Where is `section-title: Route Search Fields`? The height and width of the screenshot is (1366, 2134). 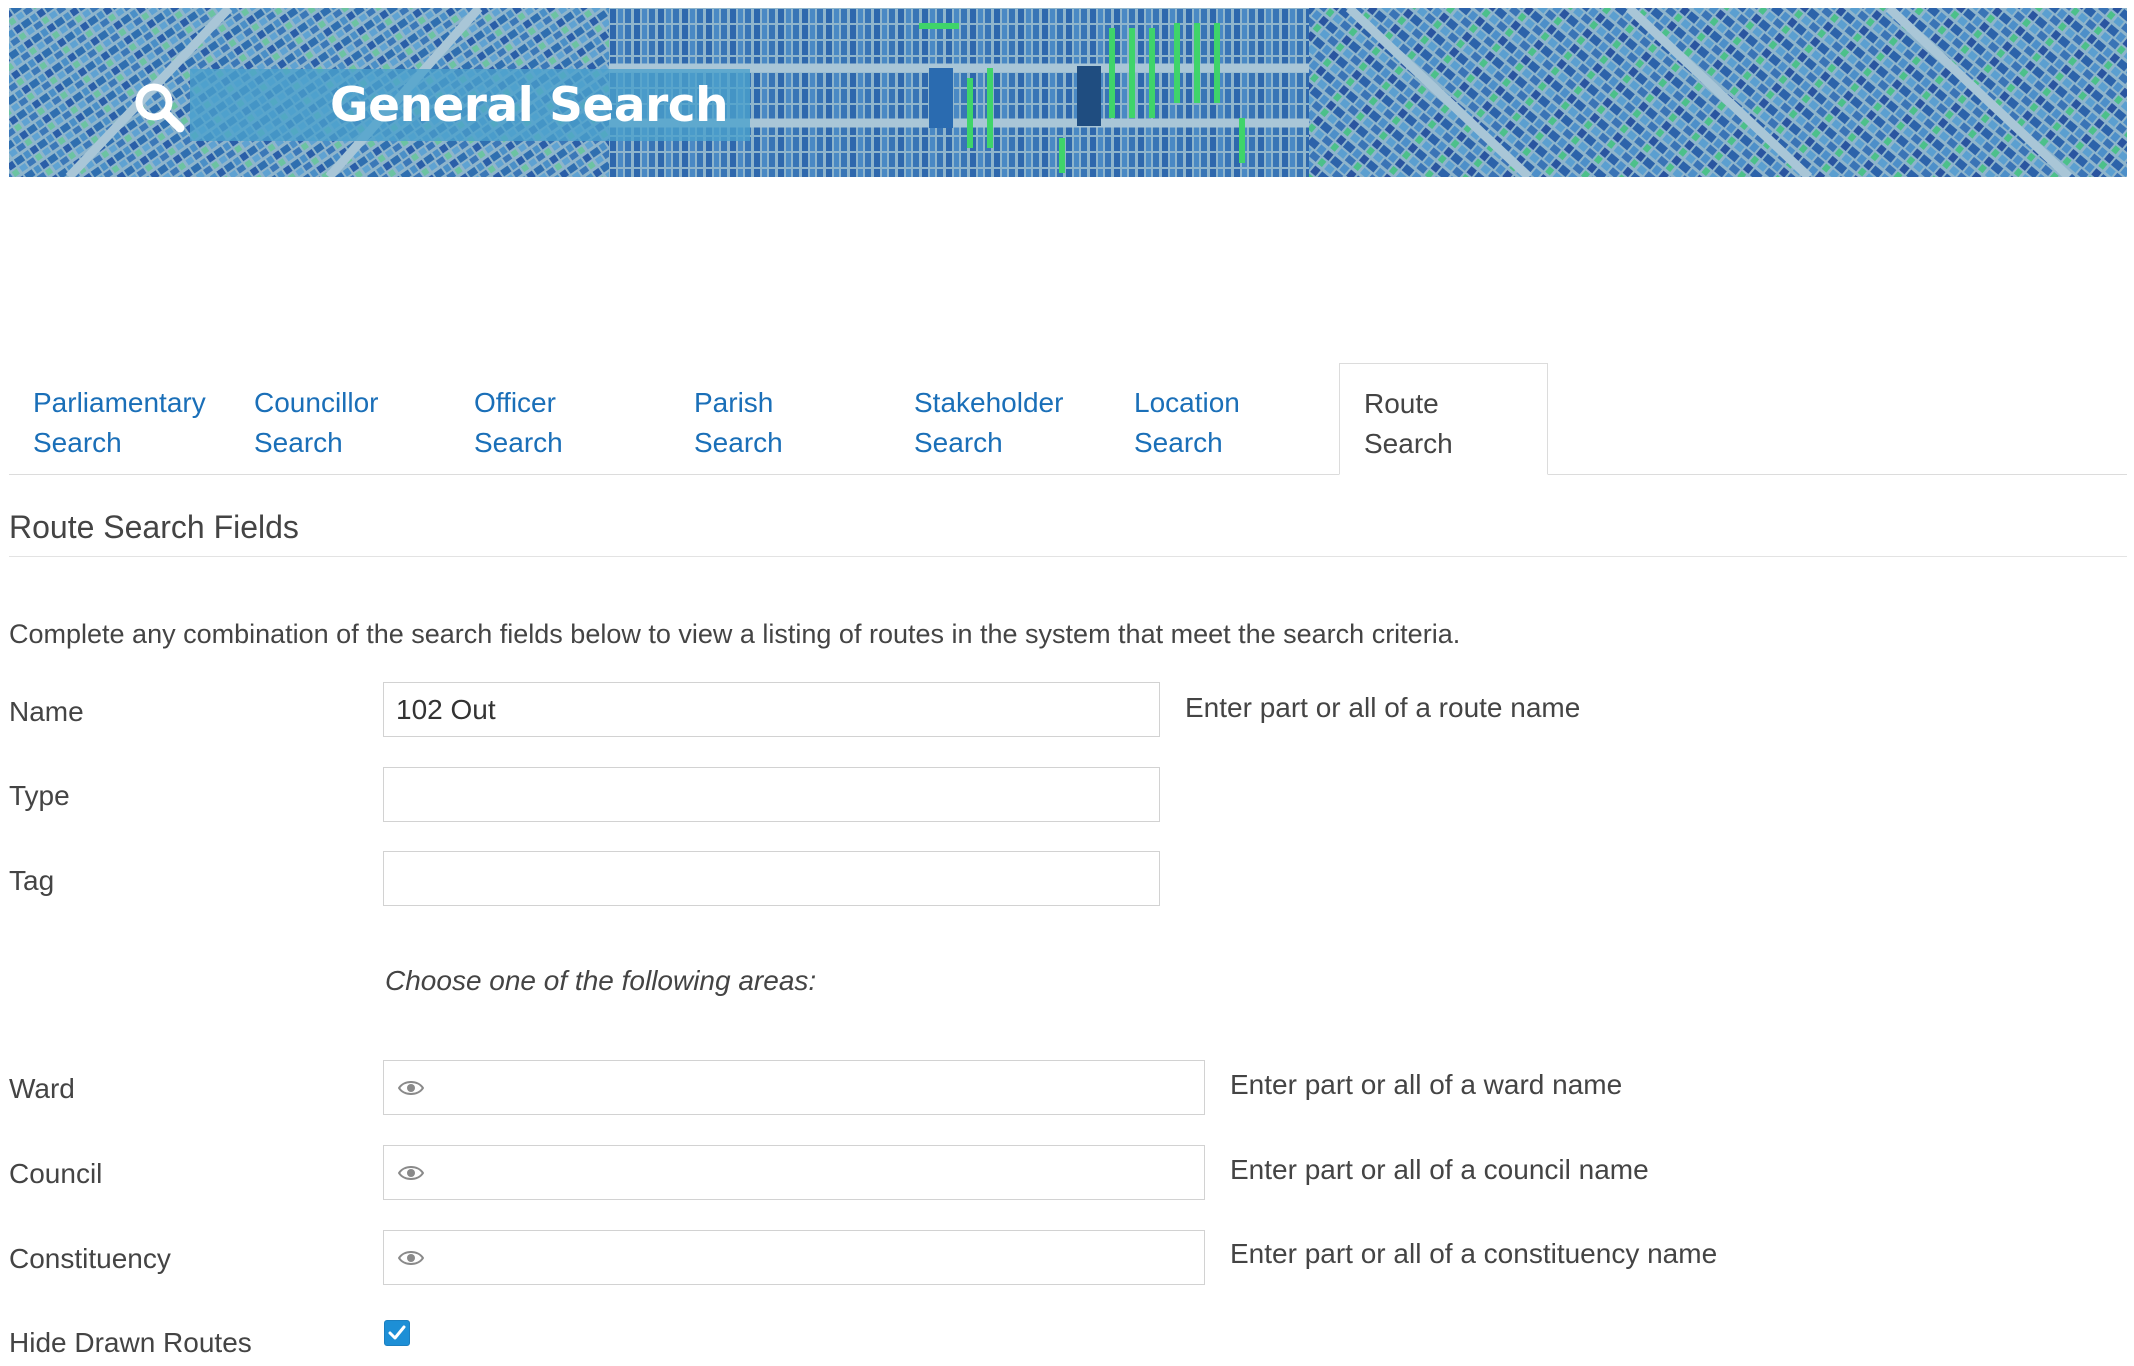 section-title: Route Search Fields is located at coordinates (154, 527).